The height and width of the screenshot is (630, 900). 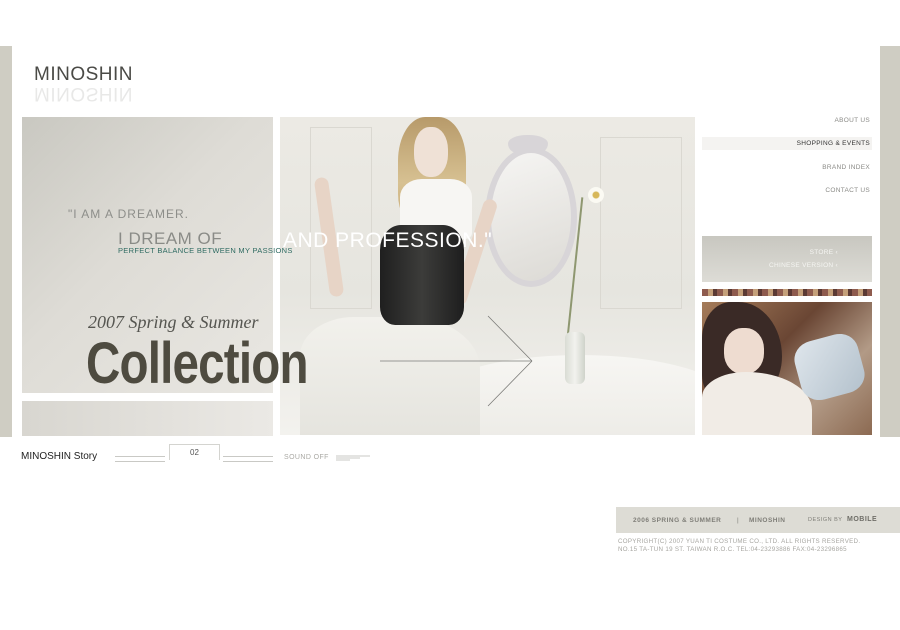 What do you see at coordinates (575, 358) in the screenshot?
I see `glass-vase` at bounding box center [575, 358].